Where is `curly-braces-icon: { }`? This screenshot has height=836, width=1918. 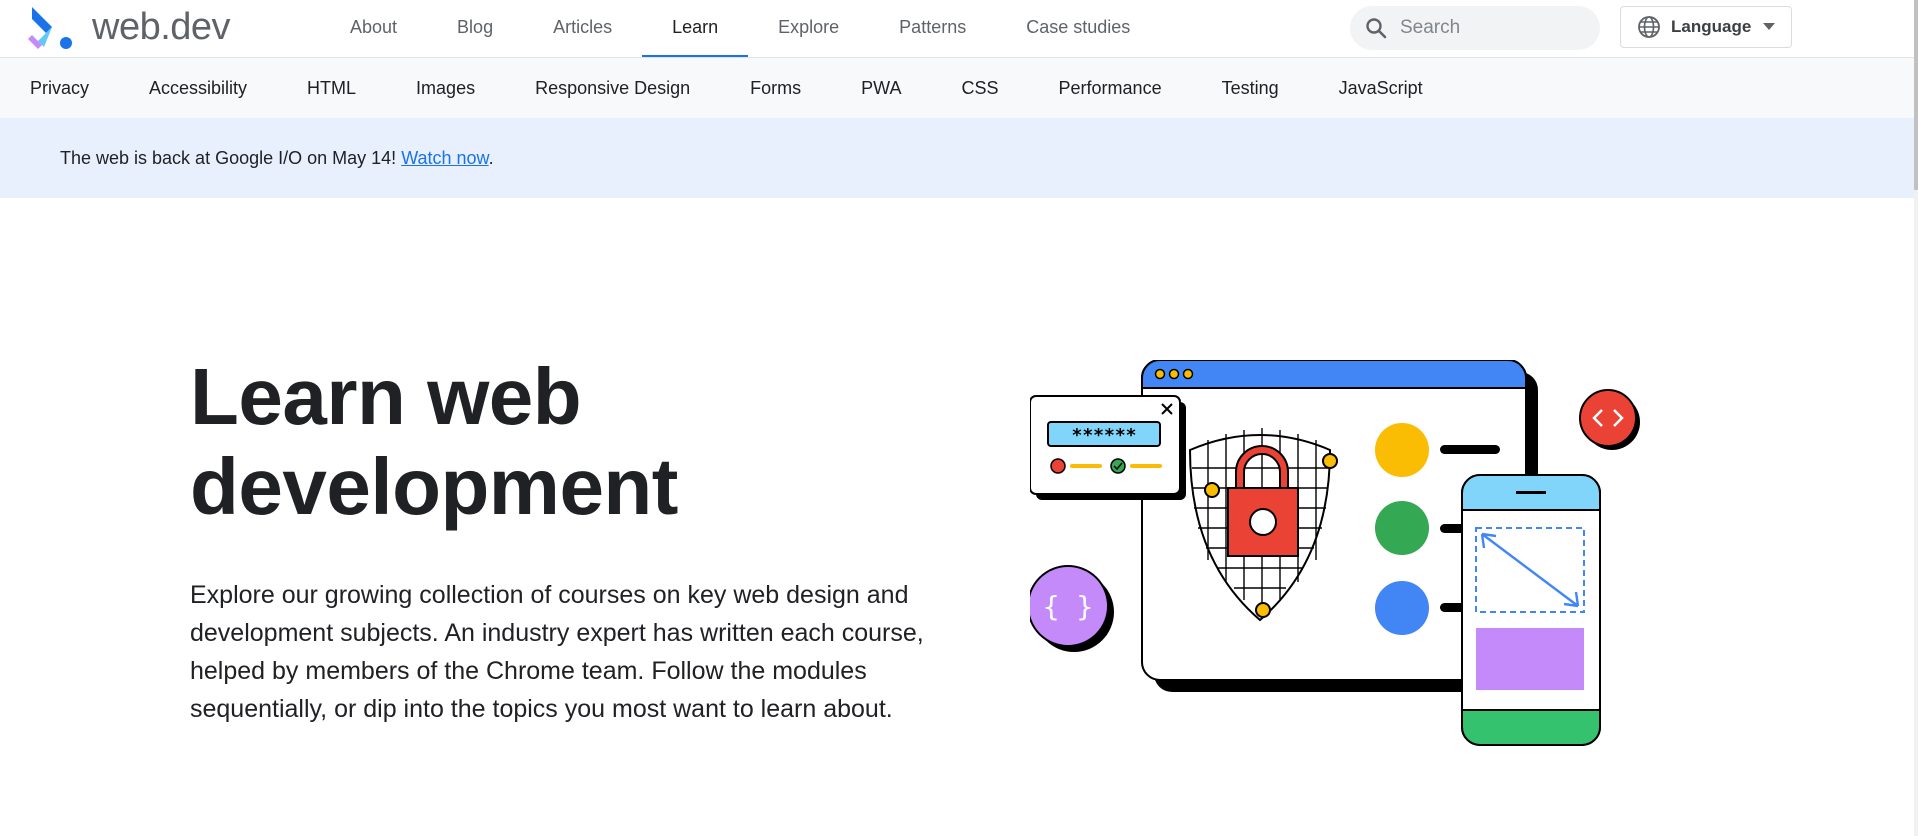
curly-braces-icon: { } is located at coordinates (1072, 608).